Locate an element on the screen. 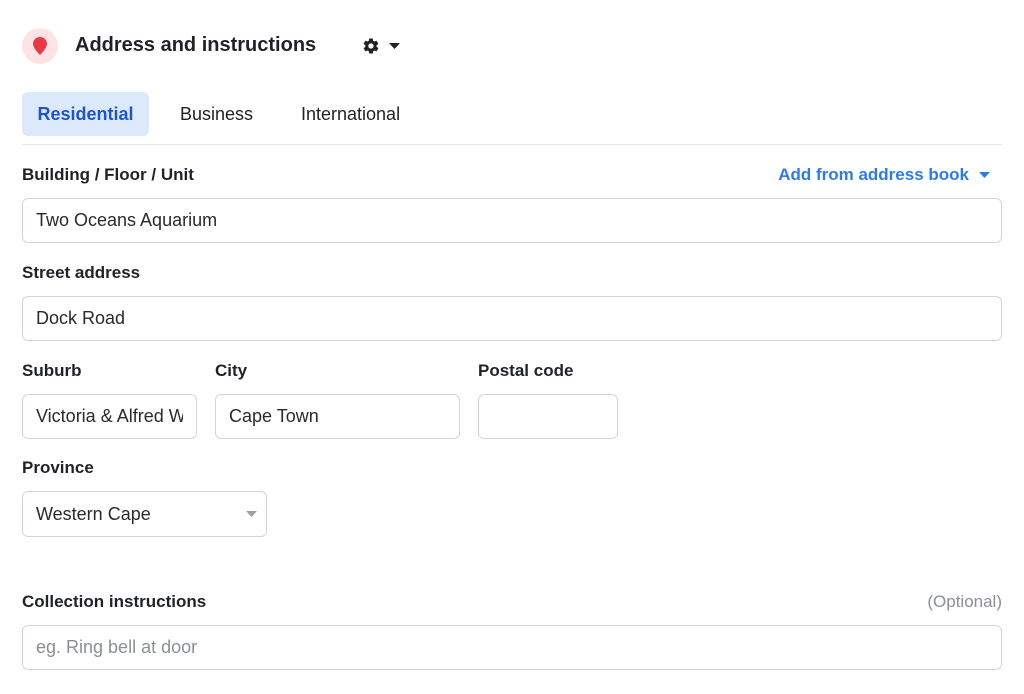 This screenshot has width=1024, height=694. gear-icon is located at coordinates (371, 46).